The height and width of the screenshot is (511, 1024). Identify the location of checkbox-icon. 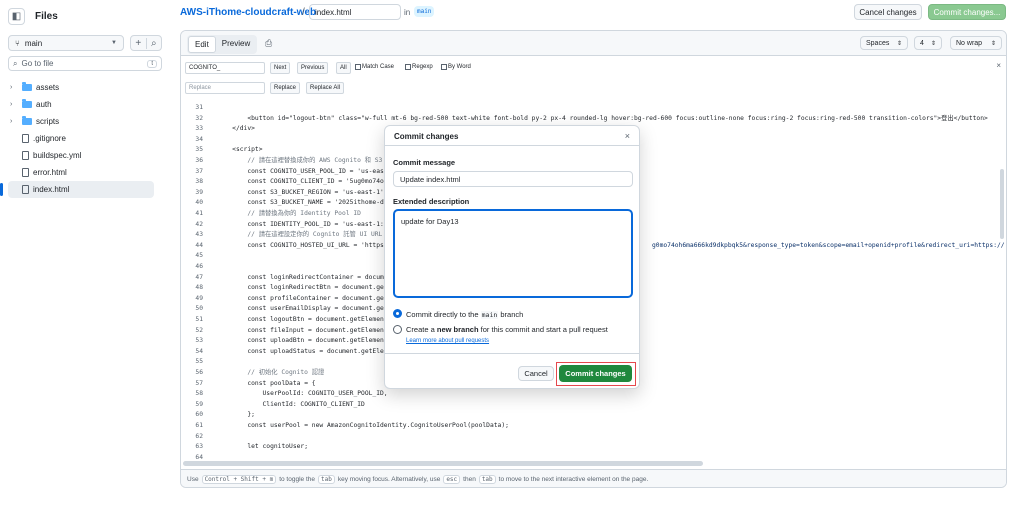
(358, 67).